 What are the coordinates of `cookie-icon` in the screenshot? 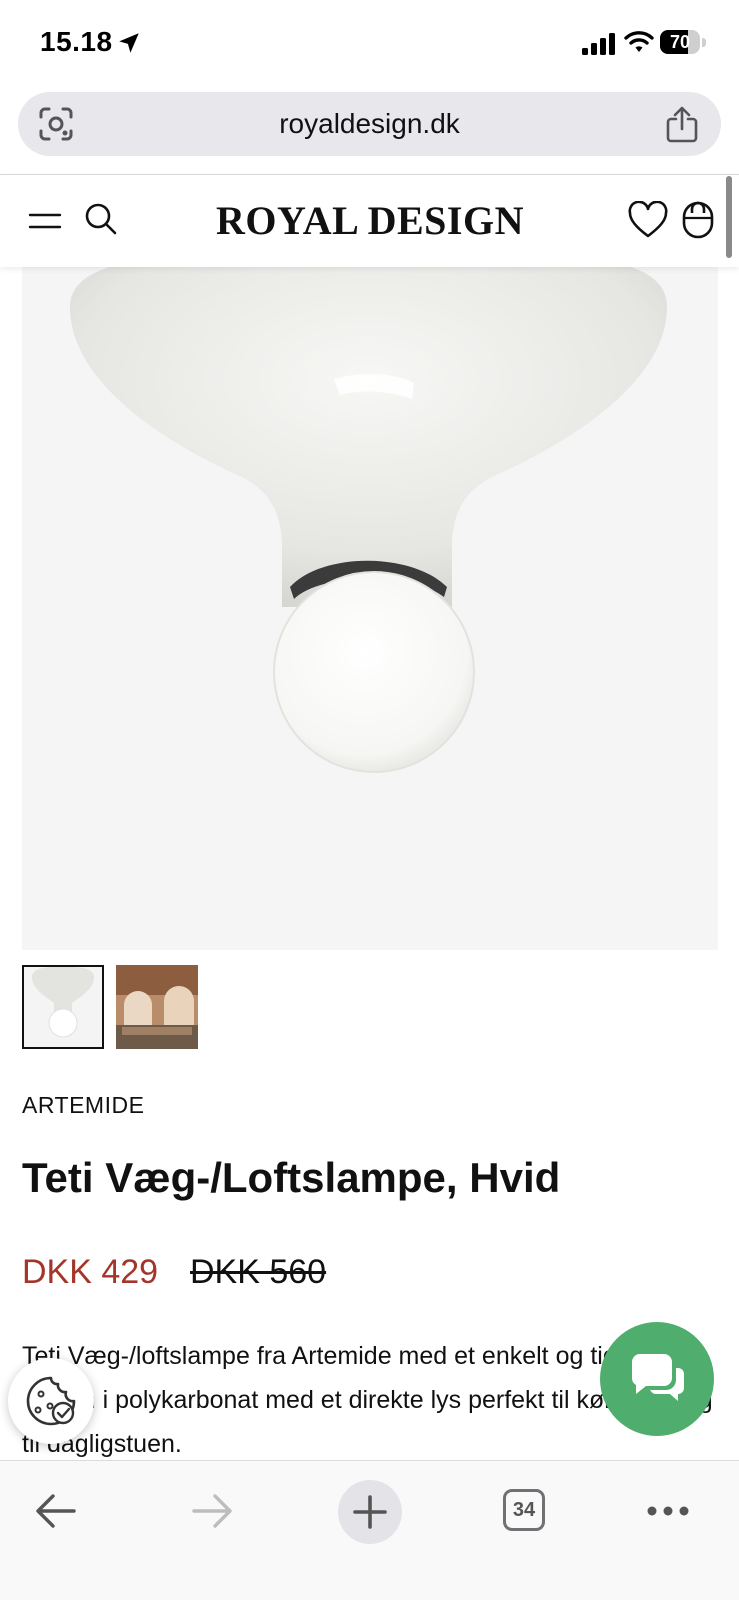 It's located at (51, 1401).